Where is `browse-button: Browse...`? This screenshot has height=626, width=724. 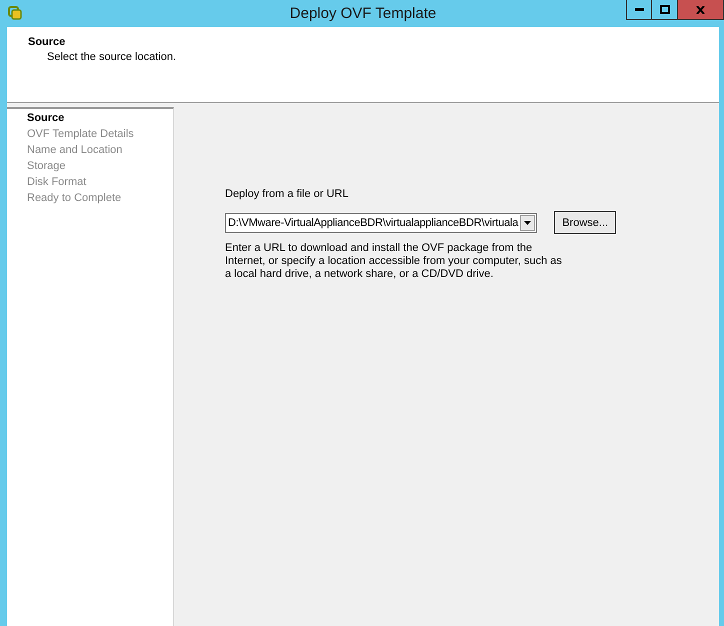 browse-button: Browse... is located at coordinates (585, 222).